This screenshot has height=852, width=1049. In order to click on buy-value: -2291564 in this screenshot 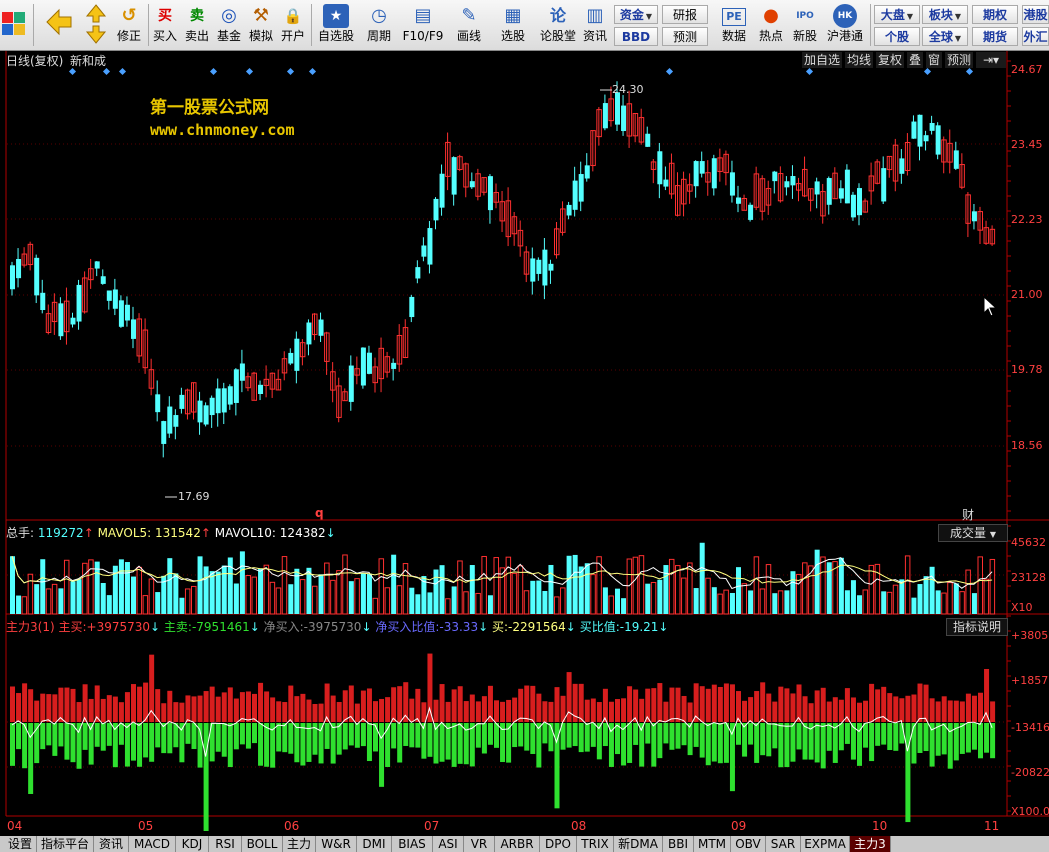, I will do `click(537, 627)`.